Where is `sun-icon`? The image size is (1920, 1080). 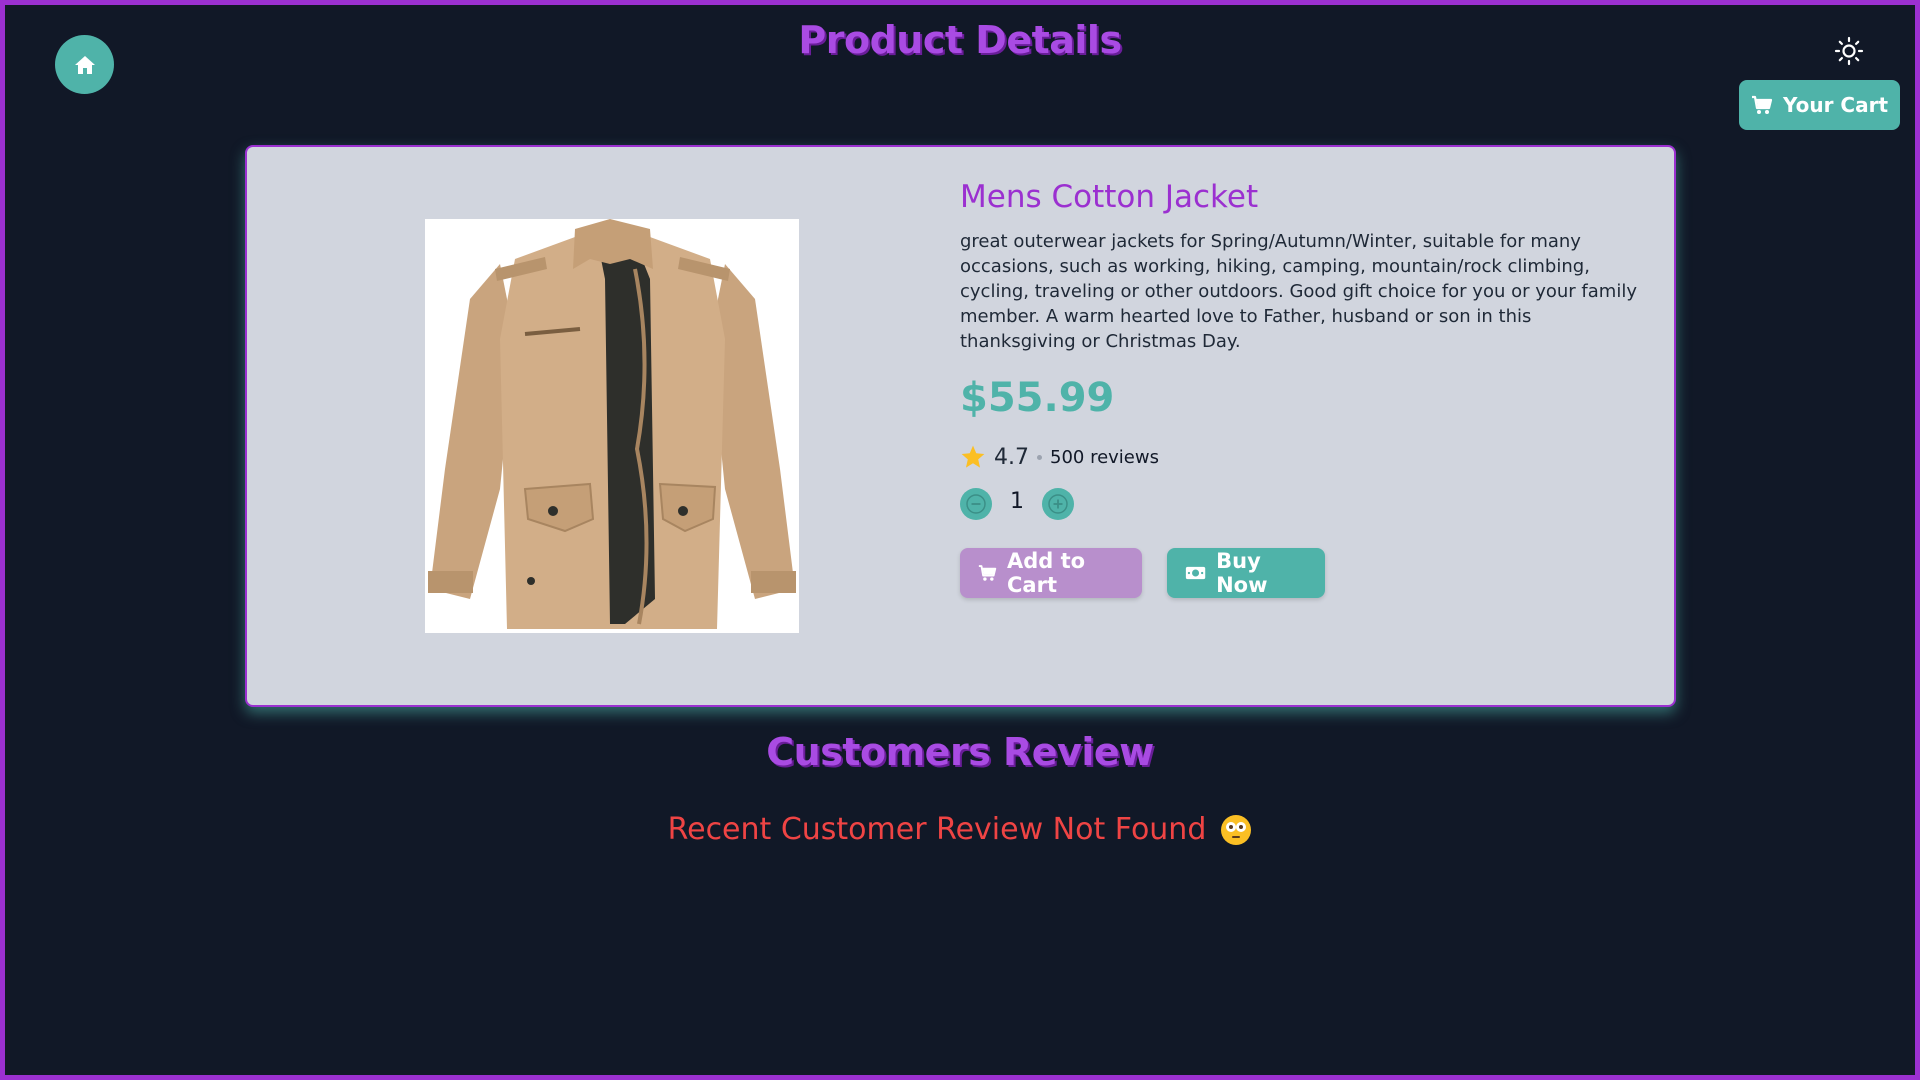
sun-icon is located at coordinates (1849, 51).